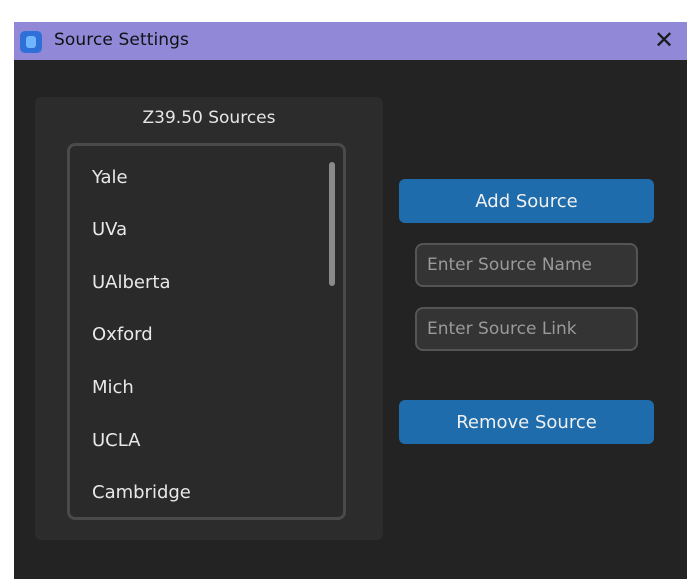 Image resolution: width=687 pixels, height=579 pixels. What do you see at coordinates (526, 265) in the screenshot?
I see `source-name-input` at bounding box center [526, 265].